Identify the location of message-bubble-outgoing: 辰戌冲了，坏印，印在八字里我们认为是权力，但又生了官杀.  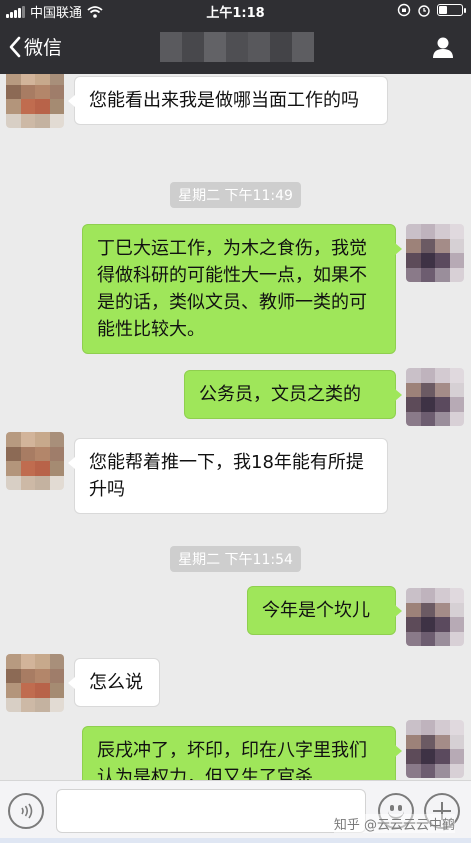
(242, 753).